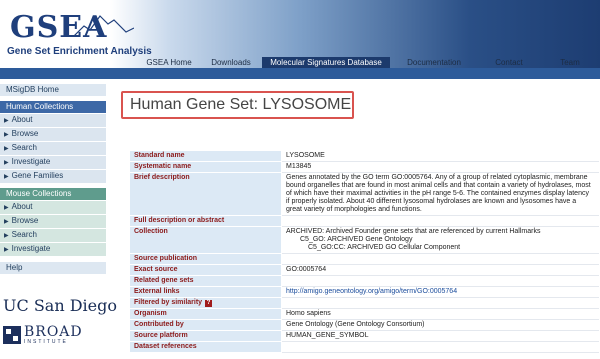 This screenshot has height=359, width=600. Describe the element at coordinates (326, 62) in the screenshot. I see `nav-molecular-signatures-database: Molecular Signatures Database` at that location.